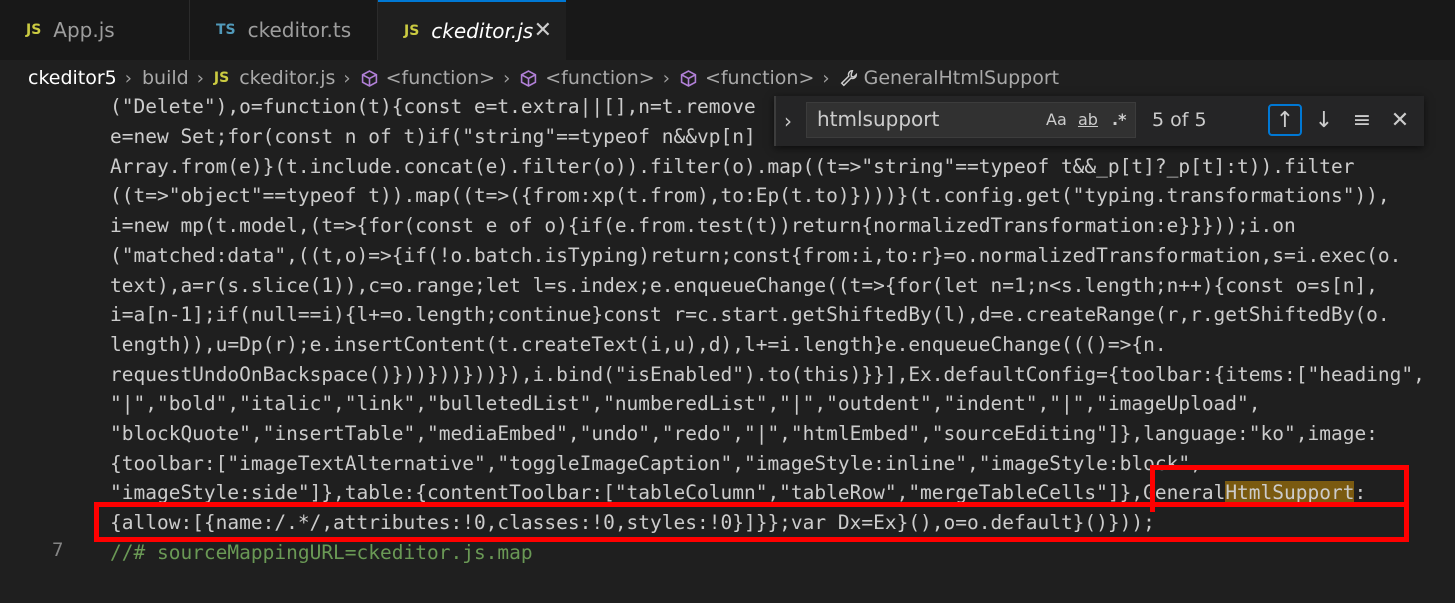 The image size is (1455, 603). What do you see at coordinates (1324, 120) in the screenshot?
I see `next-match-icon: ↓` at bounding box center [1324, 120].